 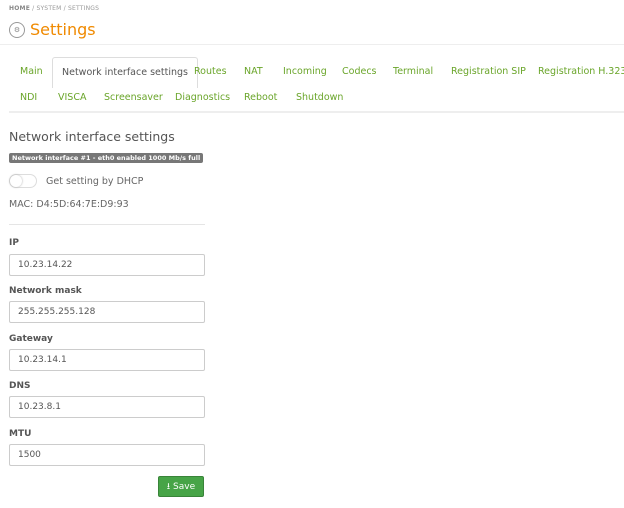 What do you see at coordinates (46, 8) in the screenshot?
I see `breadcrumb-system: / SYSTEM` at bounding box center [46, 8].